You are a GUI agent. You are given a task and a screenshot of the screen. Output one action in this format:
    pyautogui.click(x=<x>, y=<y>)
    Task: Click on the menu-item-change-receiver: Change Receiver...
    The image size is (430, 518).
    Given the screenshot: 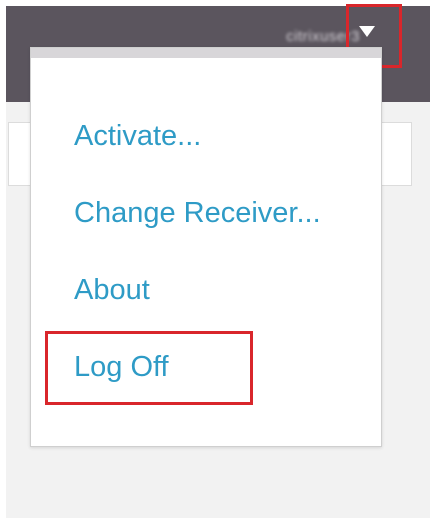 What is the action you would take?
    pyautogui.click(x=197, y=213)
    